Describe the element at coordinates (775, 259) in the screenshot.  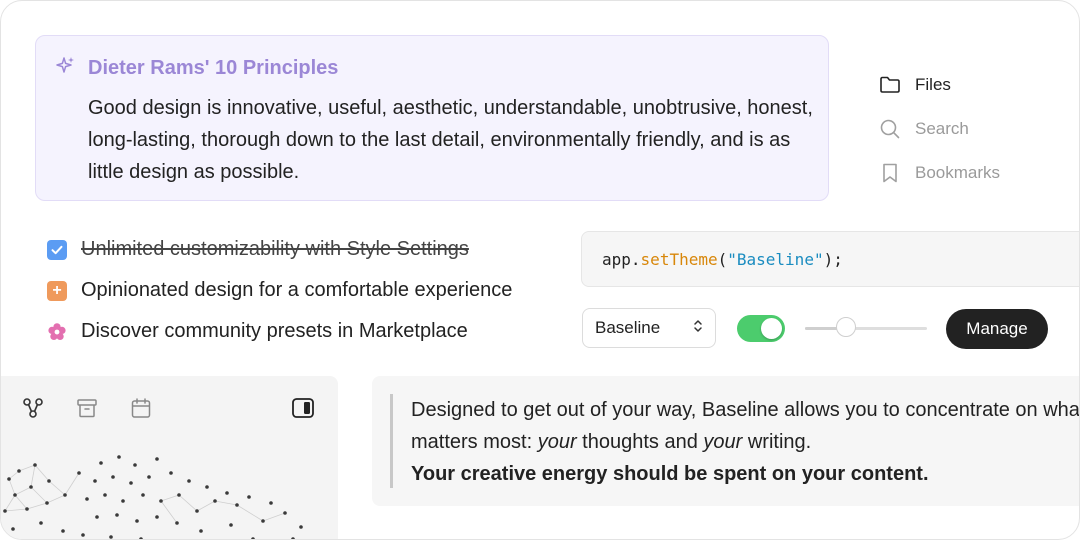
I see `code-string: "Baseline"` at that location.